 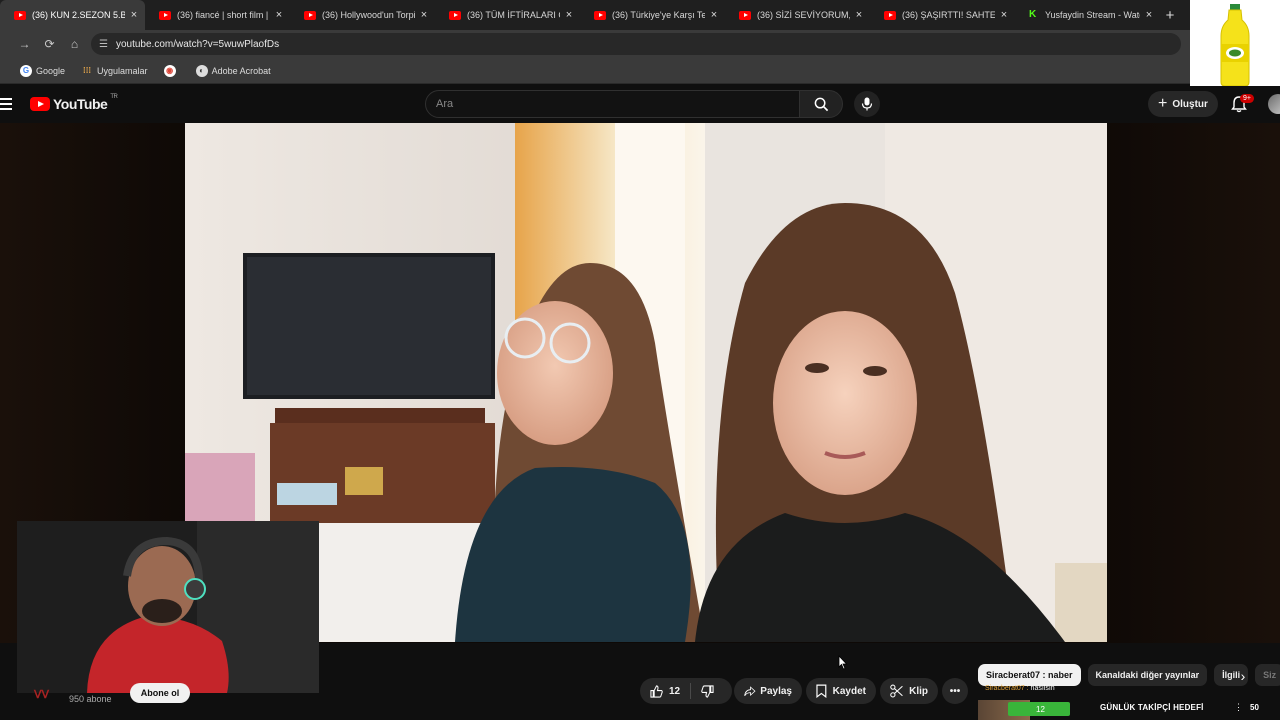 I want to click on back-arrow-icon: →, so click(x=24, y=44).